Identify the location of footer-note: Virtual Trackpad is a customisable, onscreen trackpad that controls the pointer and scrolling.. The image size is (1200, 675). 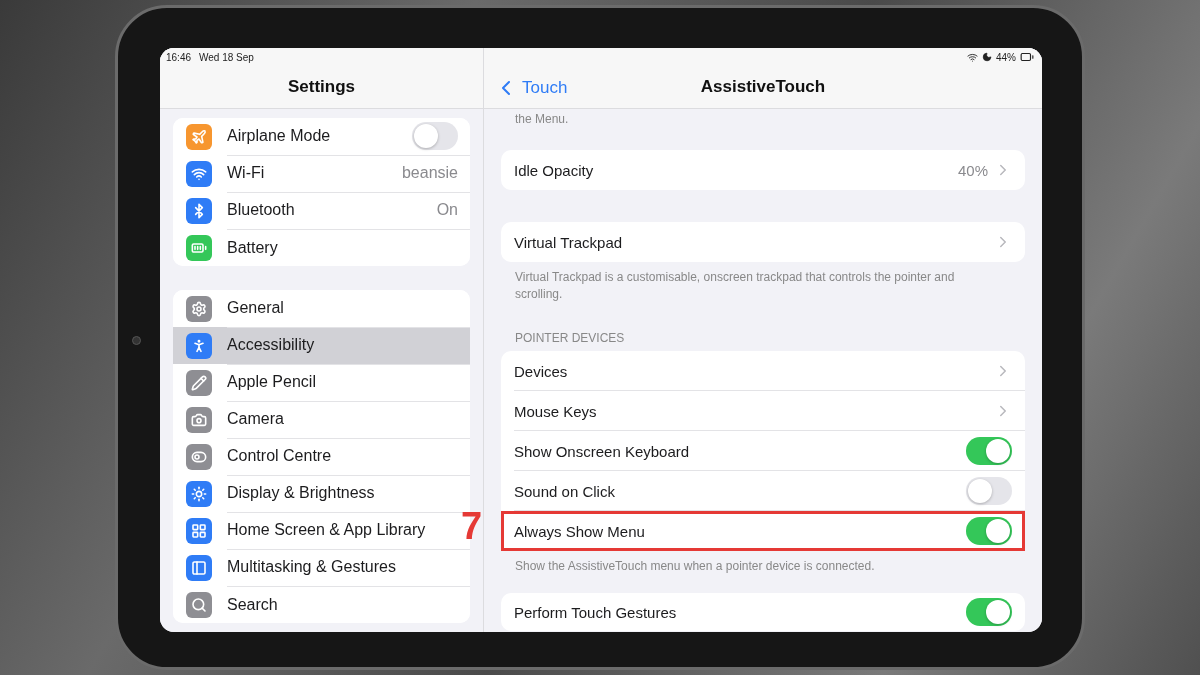
(735, 286).